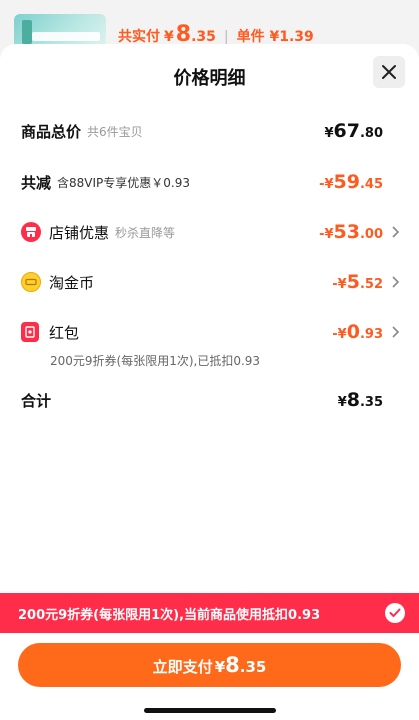 This screenshot has width=419, height=720. I want to click on shop-discount-amount: -¥ 53 .00, so click(351, 232).